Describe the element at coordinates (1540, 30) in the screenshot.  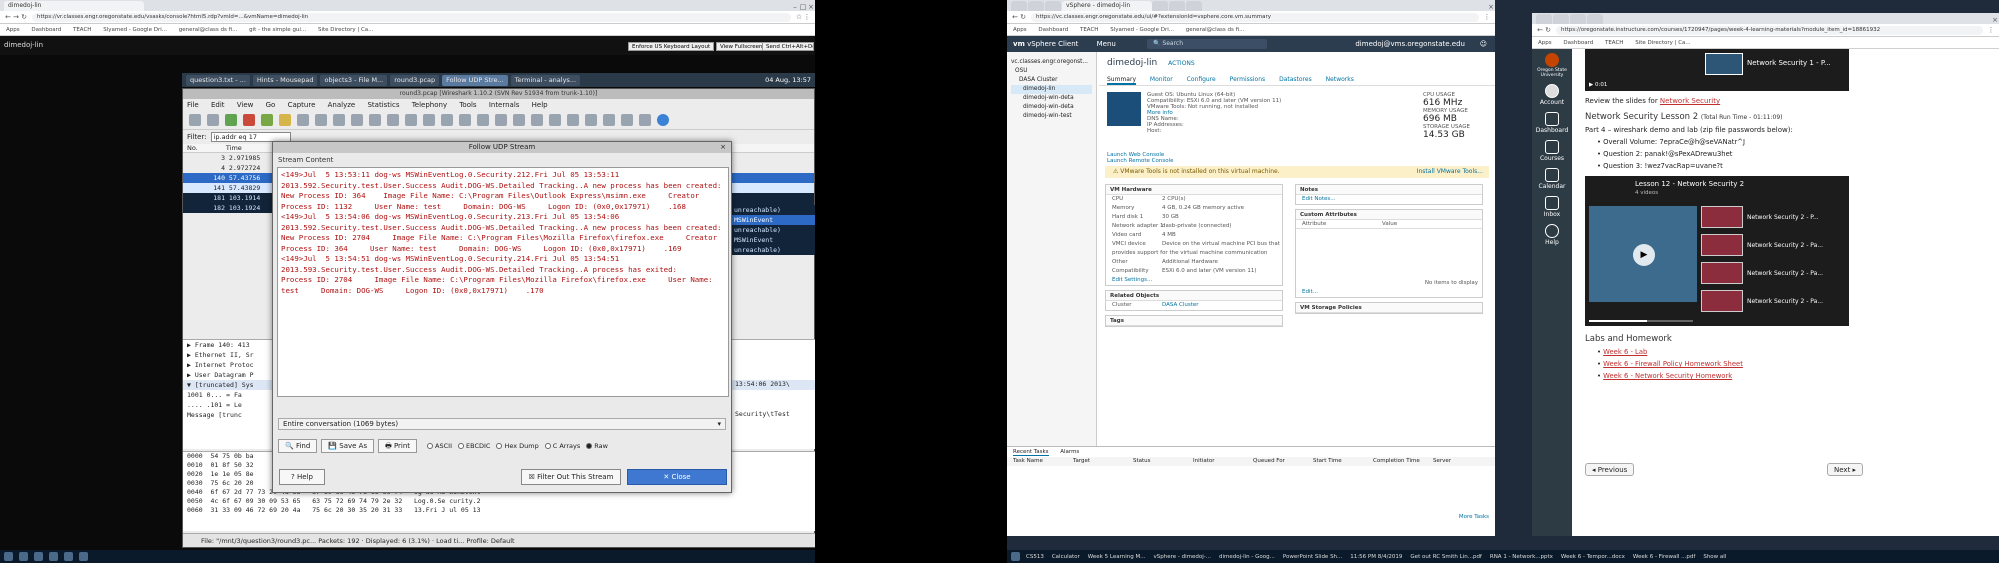
I see `back-icon: ←` at that location.